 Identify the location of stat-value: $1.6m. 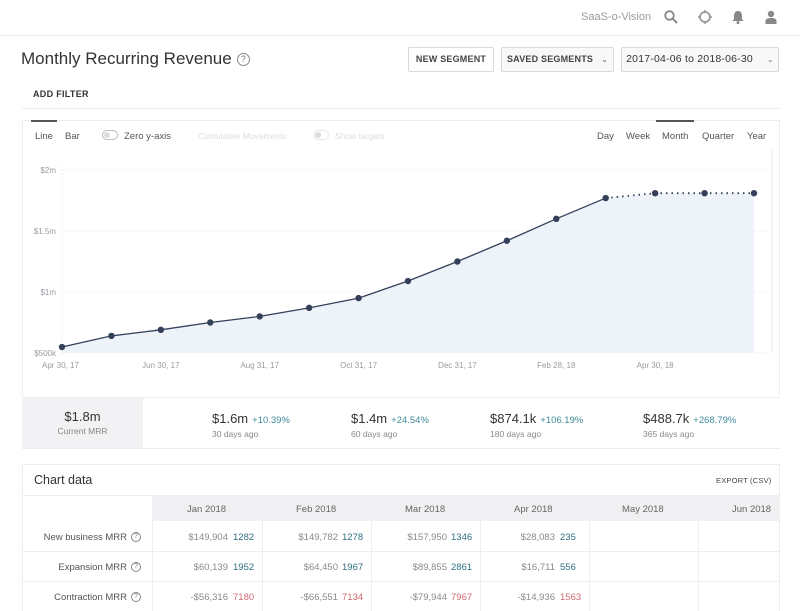
(230, 418).